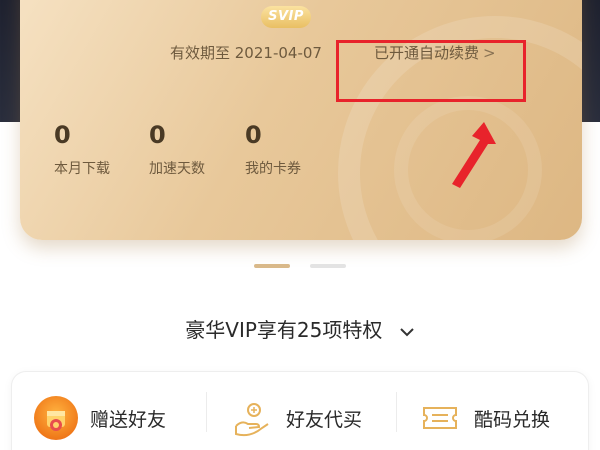 Image resolution: width=600 pixels, height=450 pixels. What do you see at coordinates (56, 421) in the screenshot?
I see `gift-icon-glyph` at bounding box center [56, 421].